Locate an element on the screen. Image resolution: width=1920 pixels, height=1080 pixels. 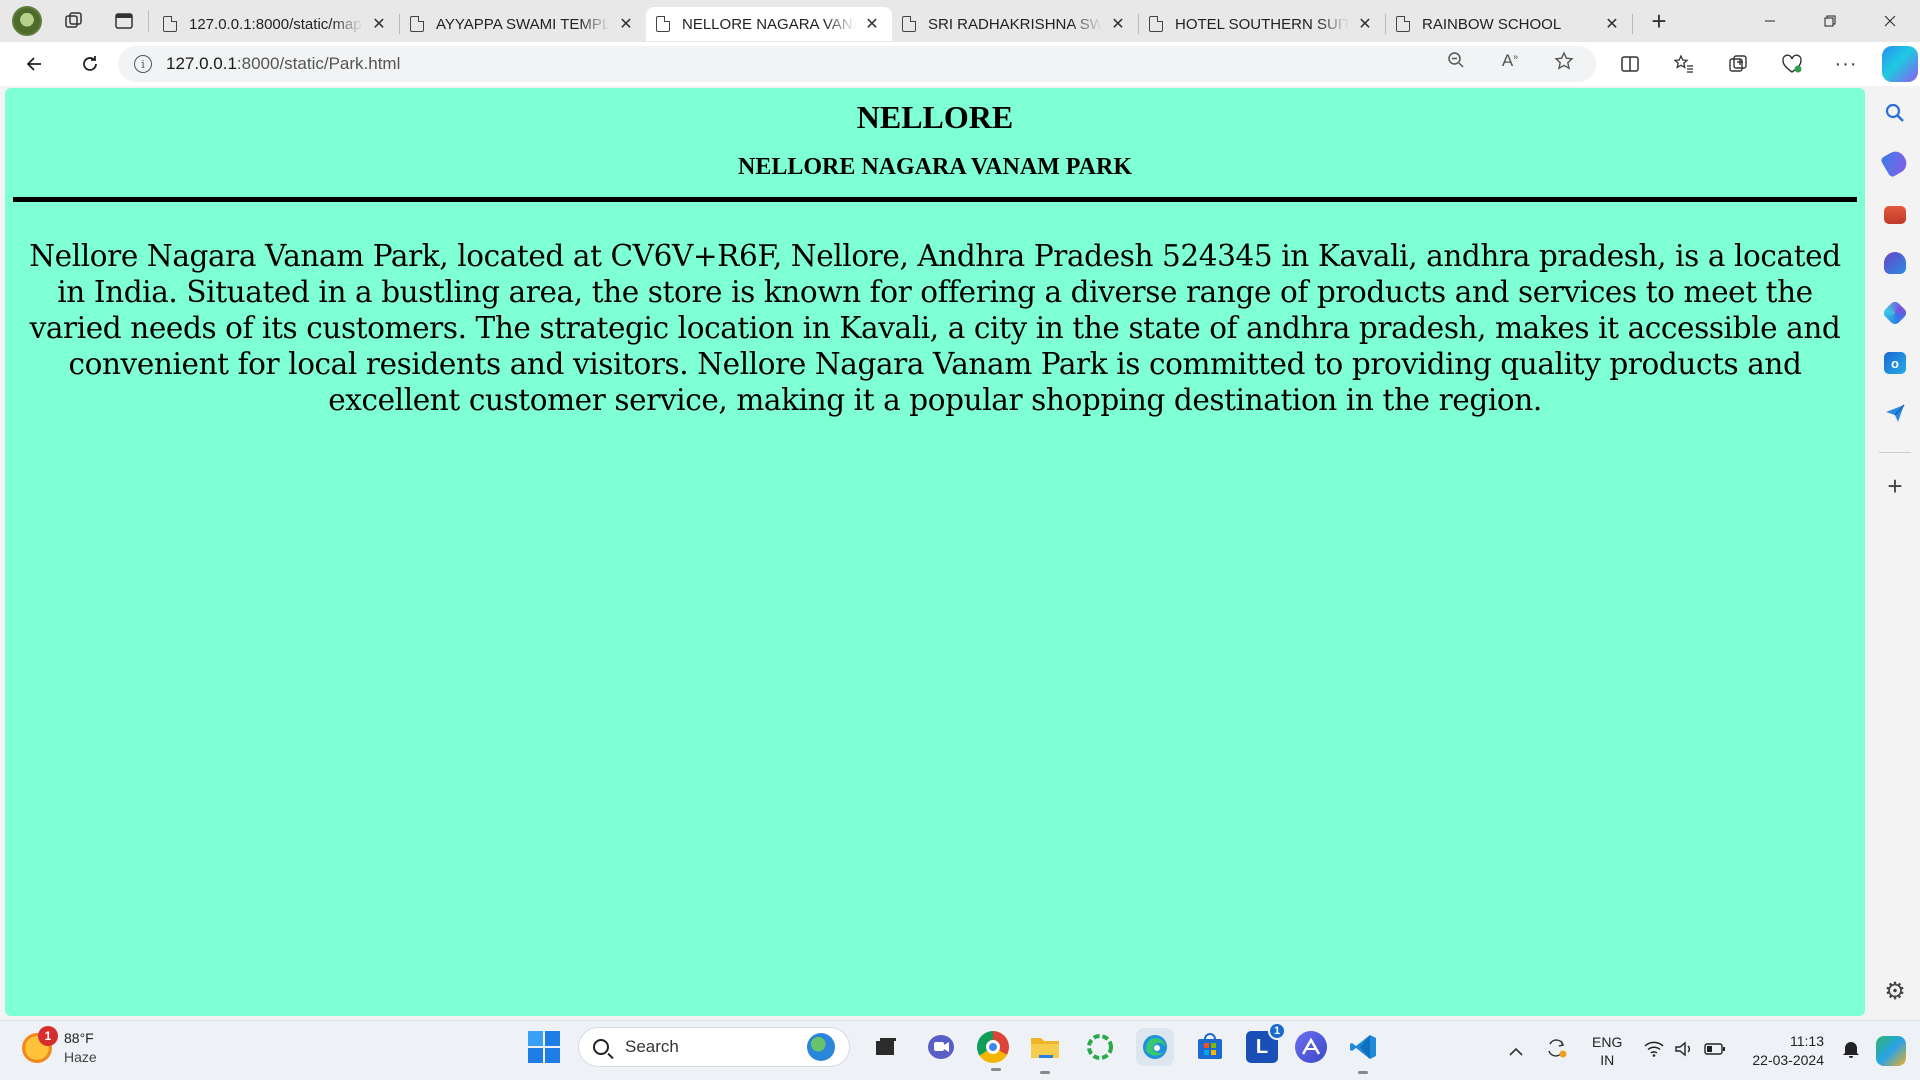
weather-widget: 1 88°F Haze is located at coordinates (59, 1046).